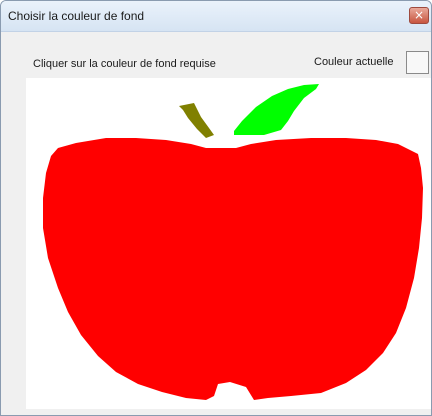 This screenshot has width=432, height=416. Describe the element at coordinates (124, 64) in the screenshot. I see `instruction-text: Cliquer sur la couleur de fond requise` at that location.